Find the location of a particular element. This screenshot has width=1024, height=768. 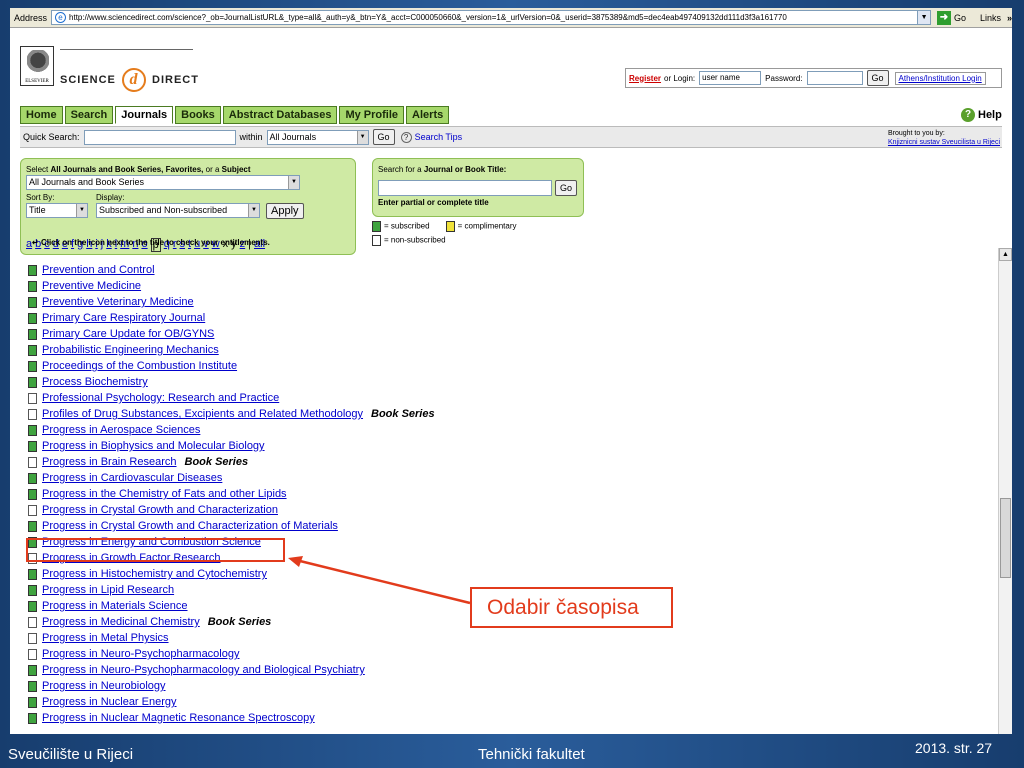

title-search-input is located at coordinates (465, 188).